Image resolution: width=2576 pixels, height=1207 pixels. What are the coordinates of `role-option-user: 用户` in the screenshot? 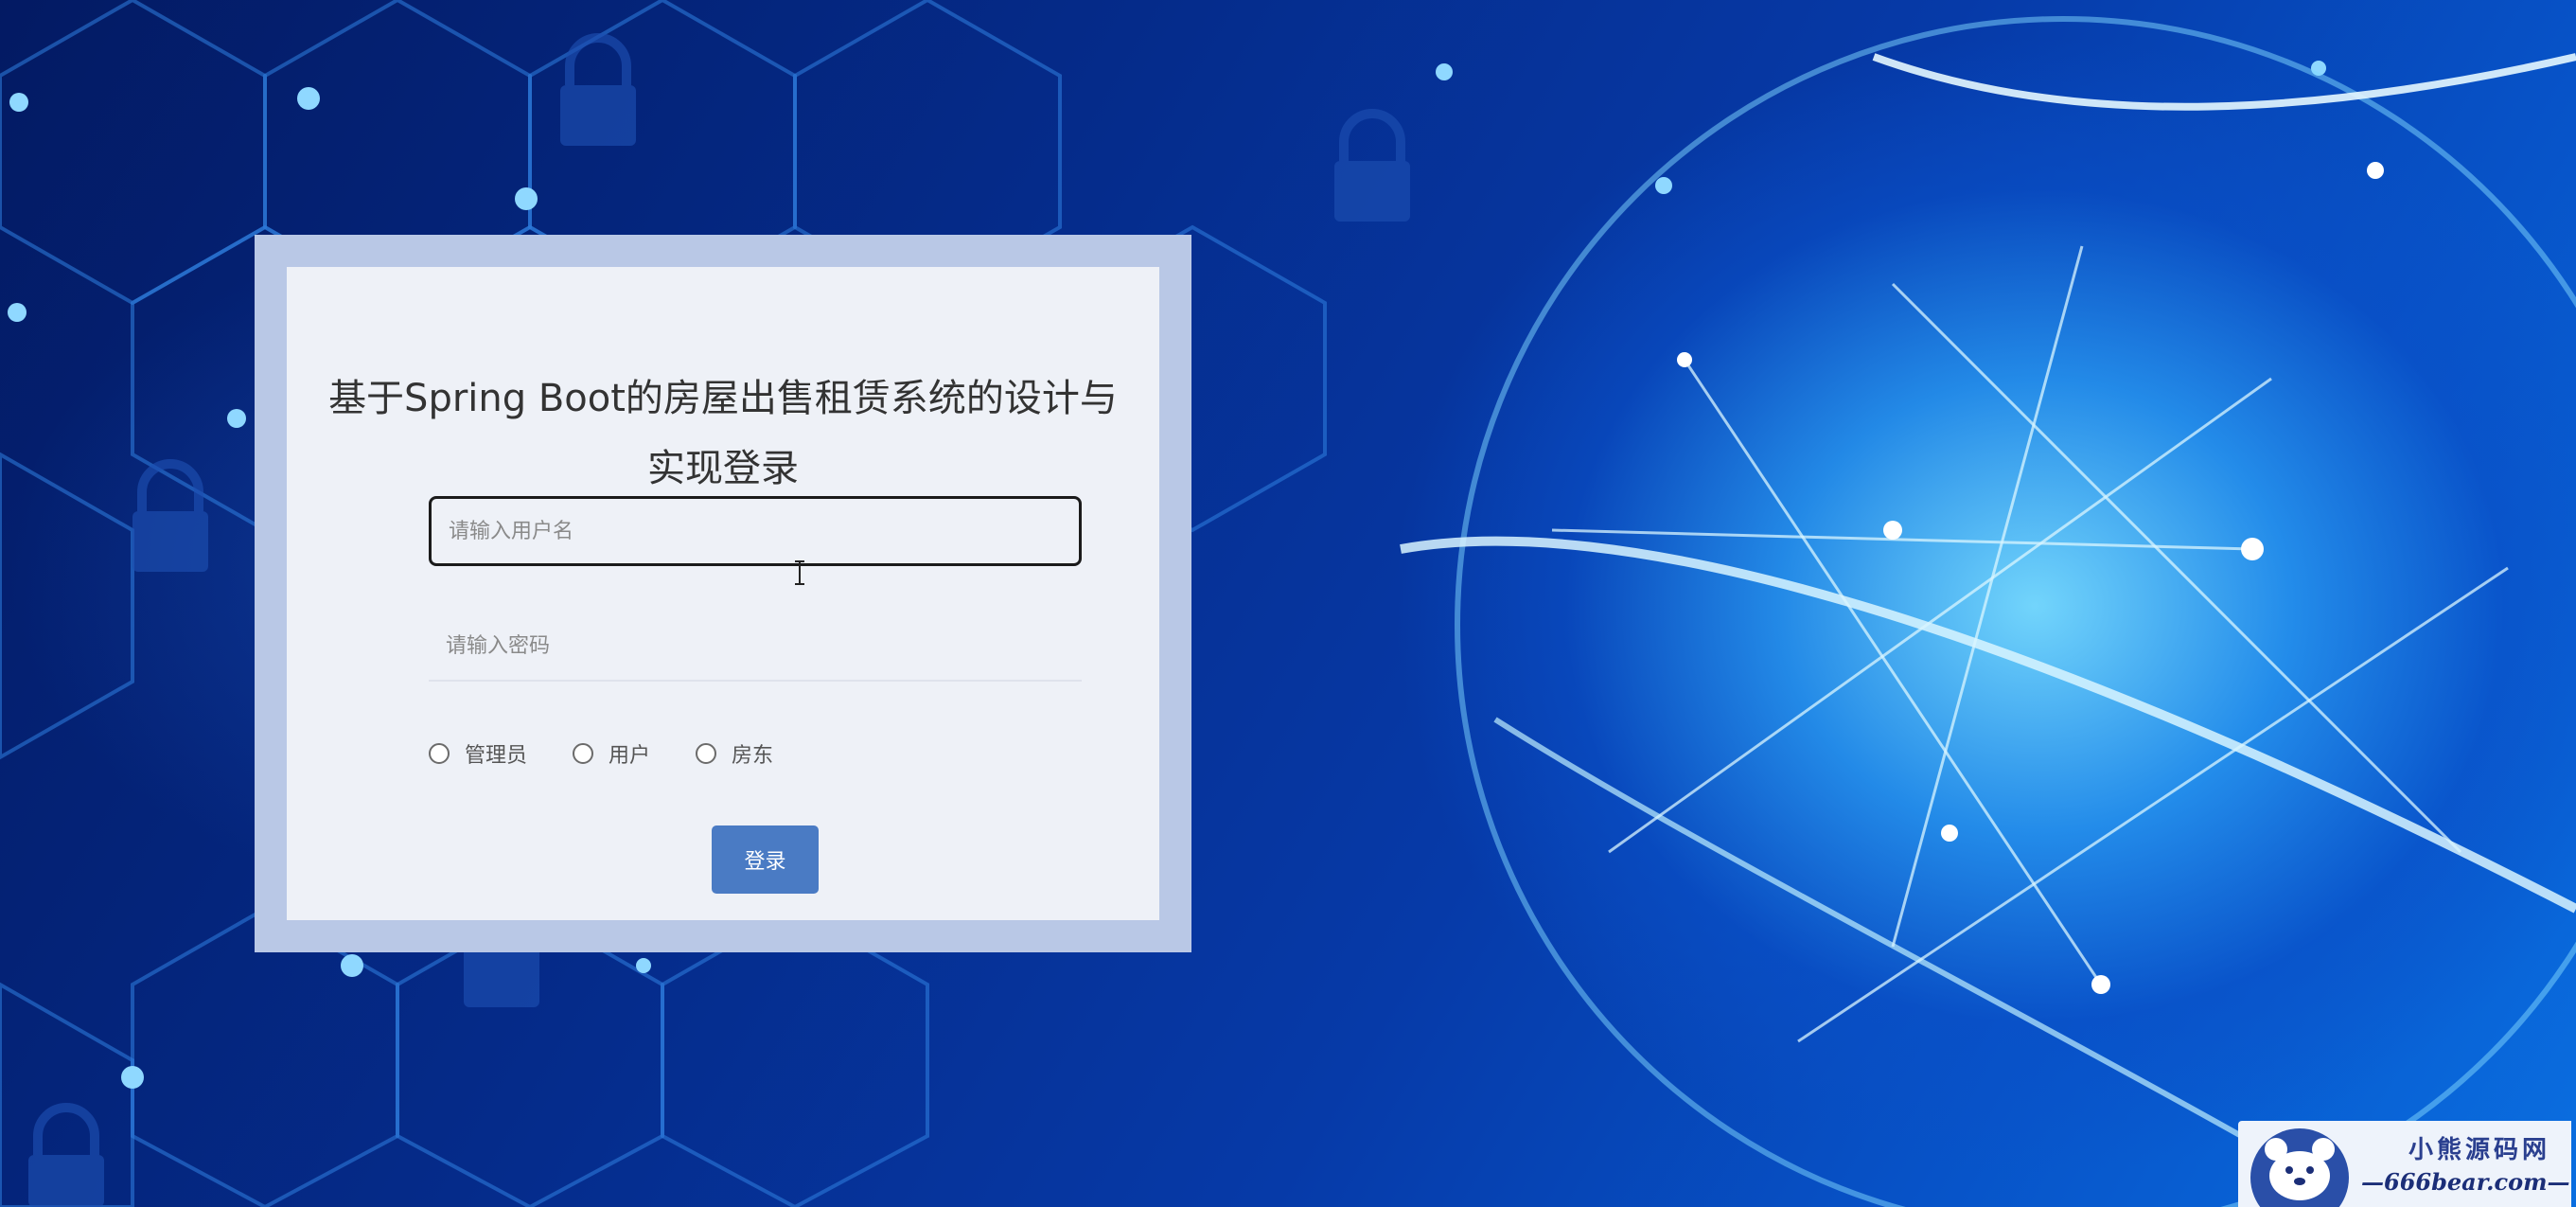 It's located at (611, 753).